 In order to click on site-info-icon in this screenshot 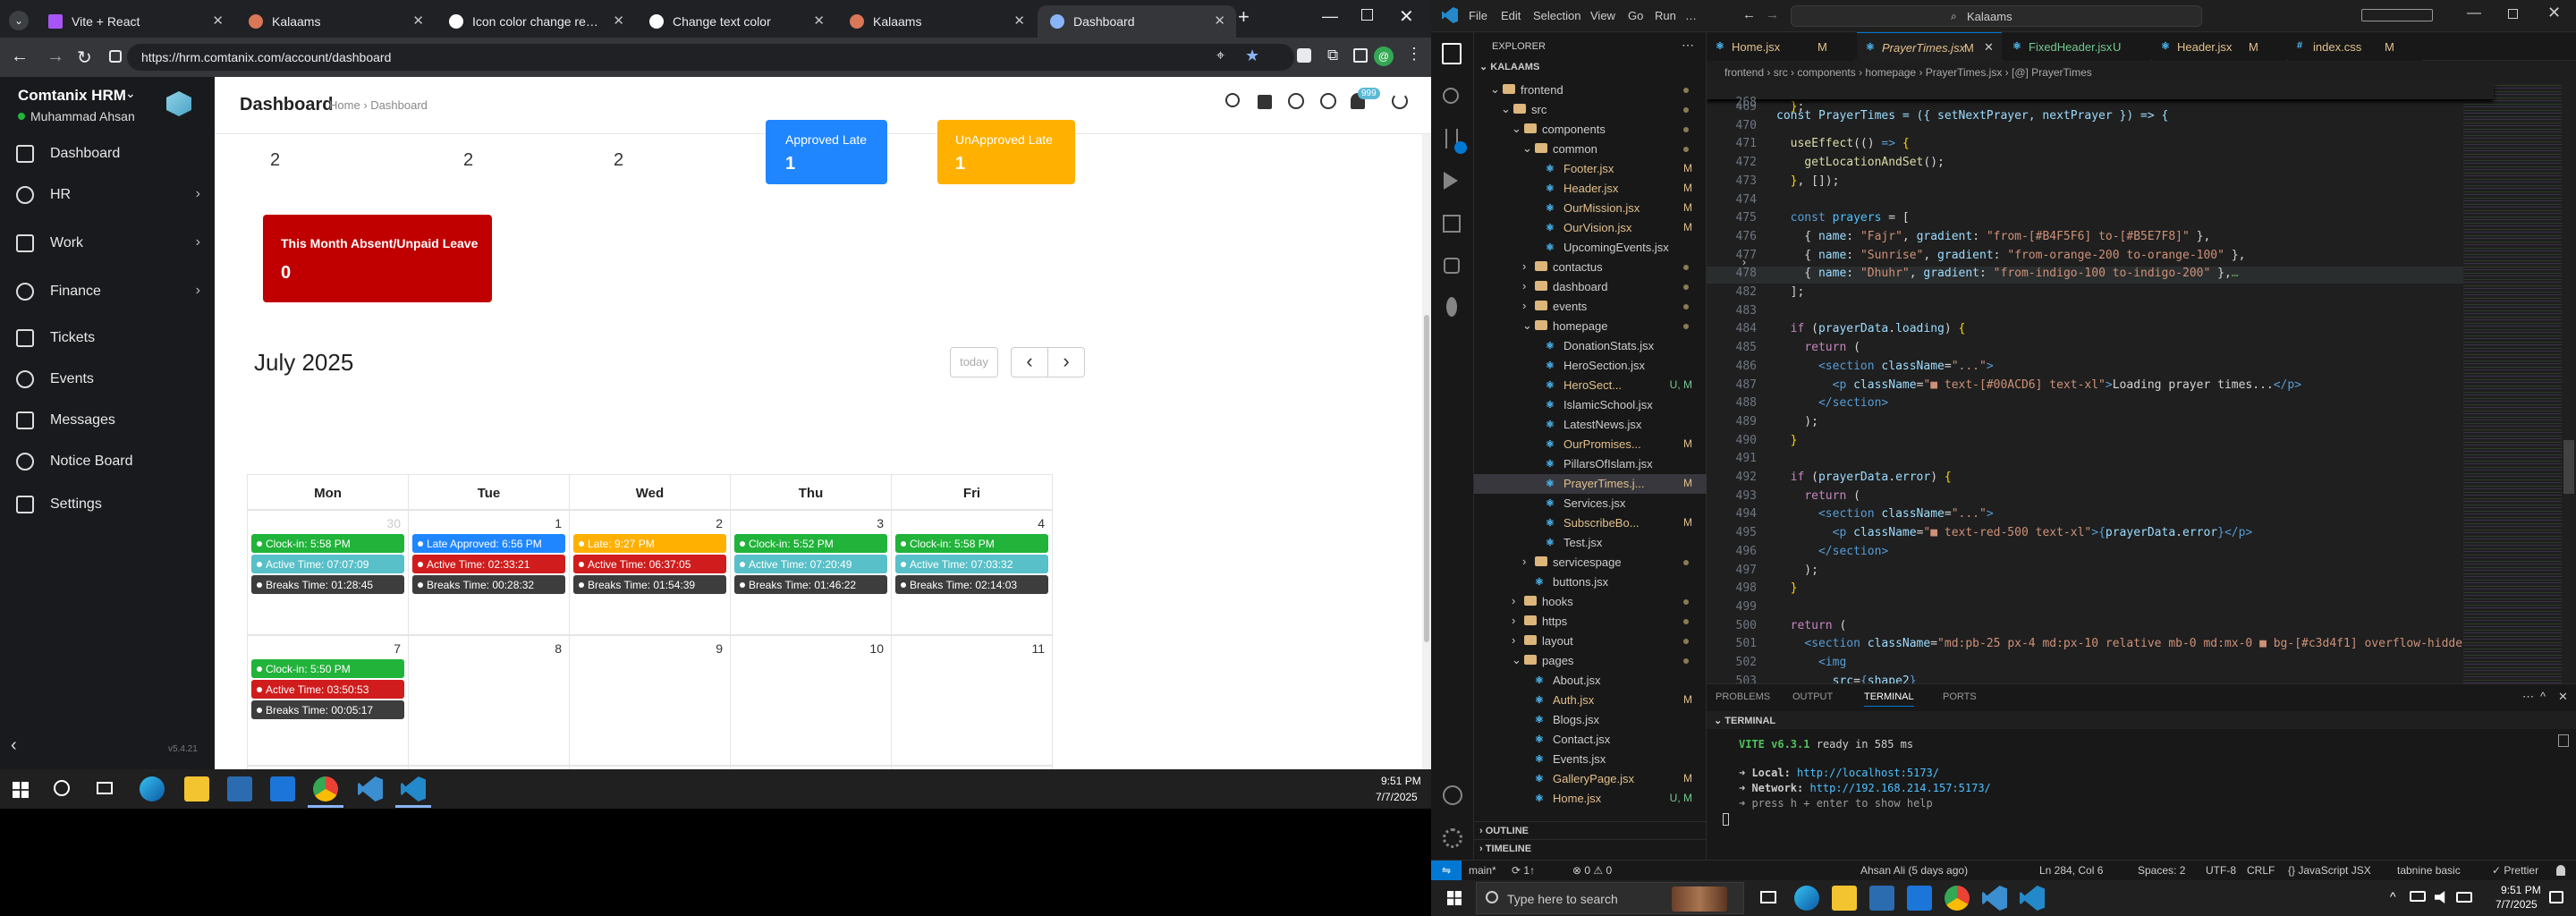, I will do `click(115, 56)`.